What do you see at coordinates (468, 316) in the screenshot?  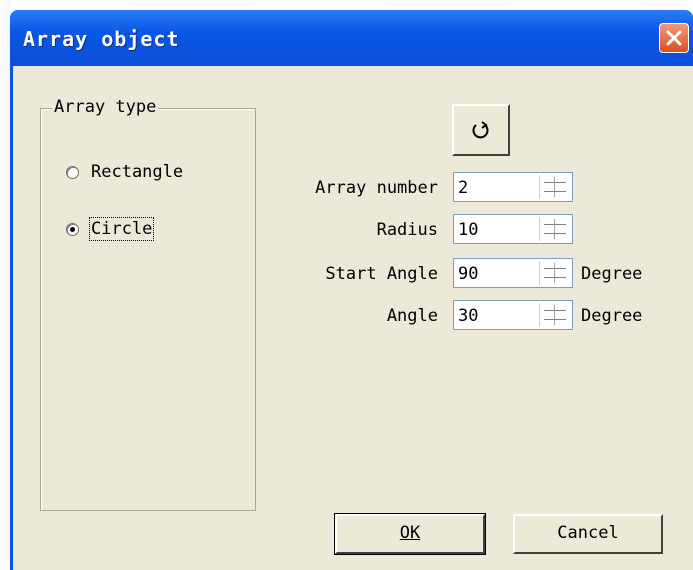 I see `angle-value: 30` at bounding box center [468, 316].